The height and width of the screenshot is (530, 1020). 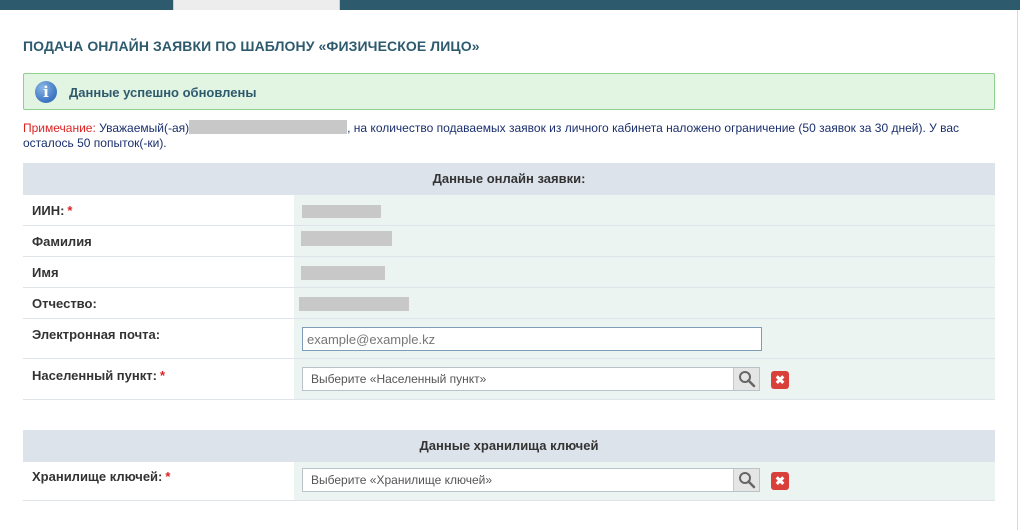 I want to click on patronymic-value-redacted, so click(x=354, y=304).